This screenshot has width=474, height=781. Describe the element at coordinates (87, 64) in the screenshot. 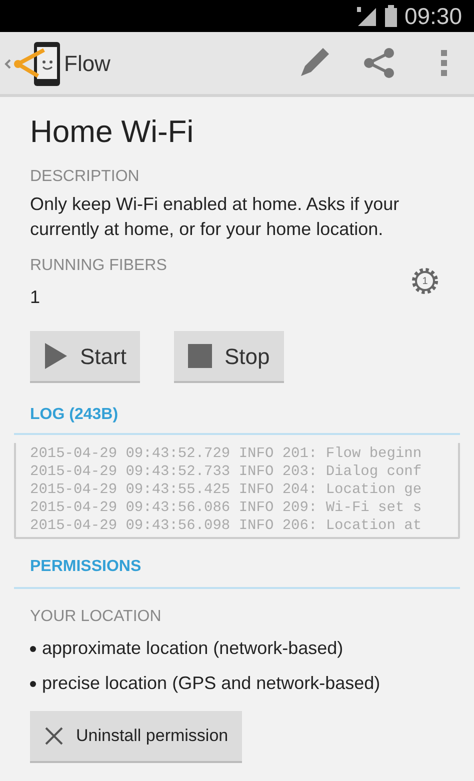

I see `app-title: Flow` at that location.